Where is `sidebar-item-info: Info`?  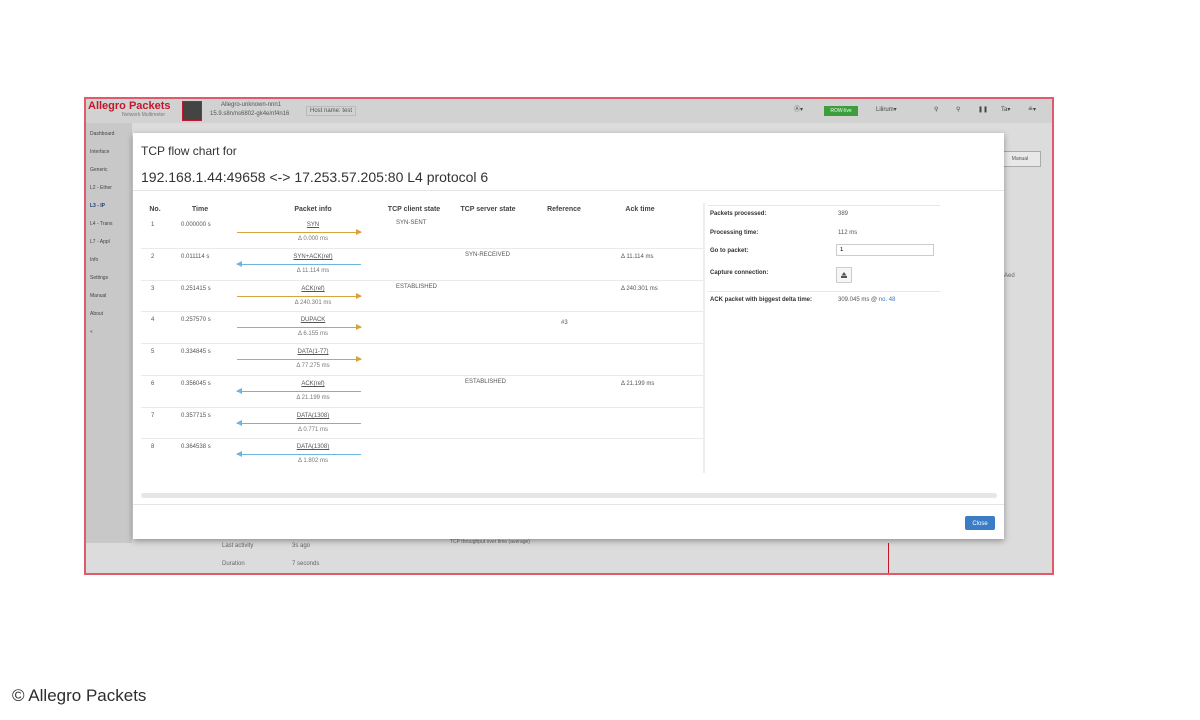 sidebar-item-info: Info is located at coordinates (94, 260).